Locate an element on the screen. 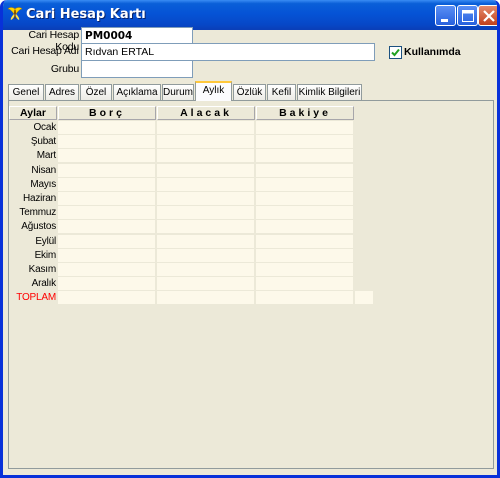 This screenshot has width=500, height=478. close-button is located at coordinates (487, 15).